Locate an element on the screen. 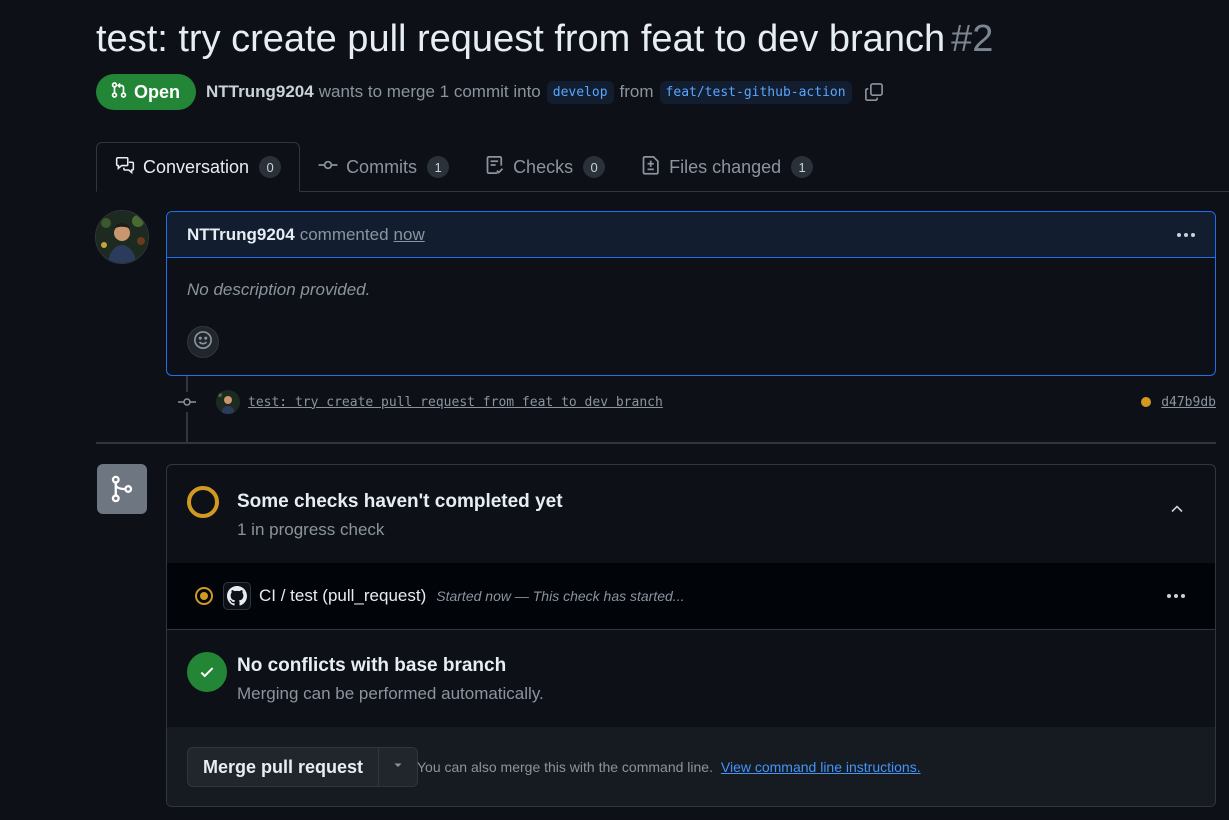  commit-sha-link: d47b9db is located at coordinates (1188, 402).